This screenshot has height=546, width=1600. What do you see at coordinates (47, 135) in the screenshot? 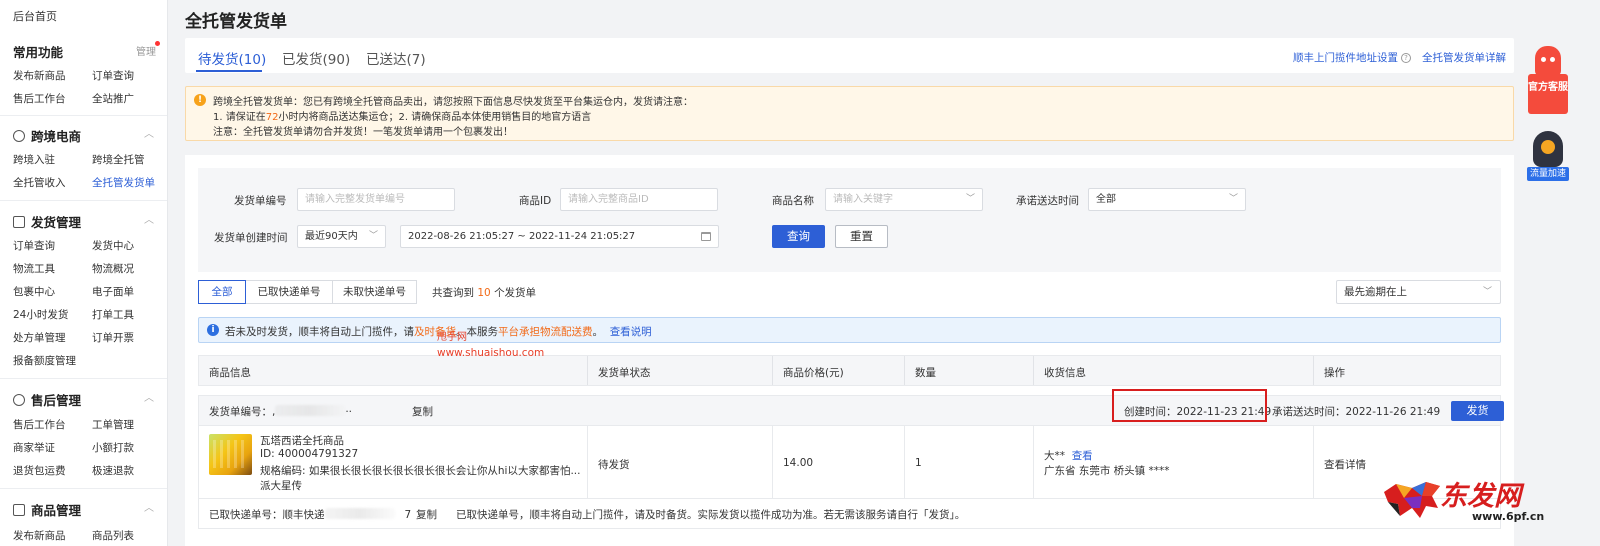
I see `sidebar-group-cross-border: 跨境电商` at bounding box center [47, 135].